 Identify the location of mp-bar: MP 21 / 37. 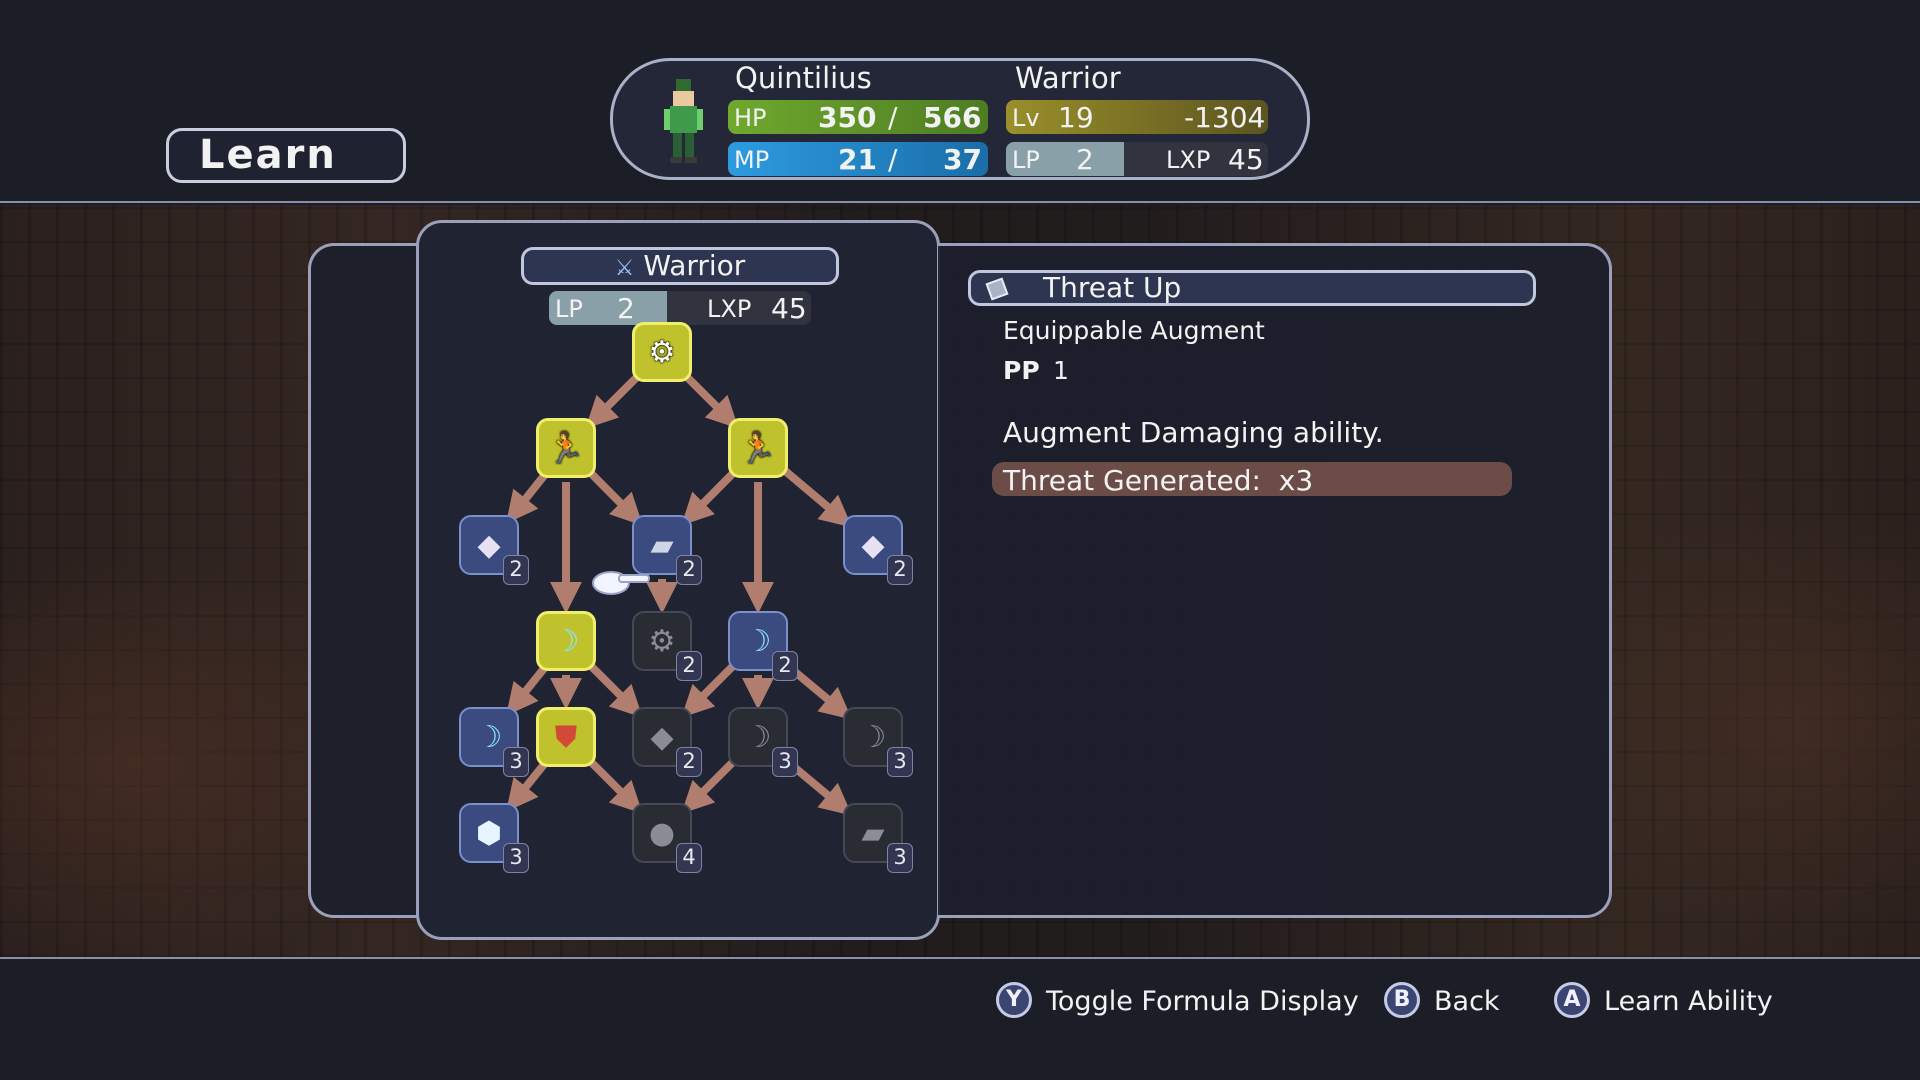
(858, 159).